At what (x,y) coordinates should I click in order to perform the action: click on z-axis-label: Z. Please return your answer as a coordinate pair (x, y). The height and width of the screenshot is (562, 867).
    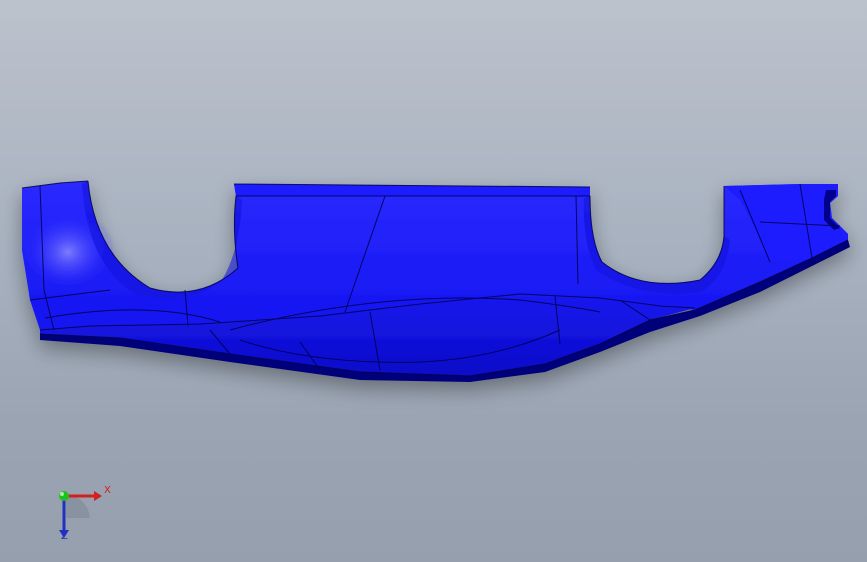
    Looking at the image, I should click on (64, 536).